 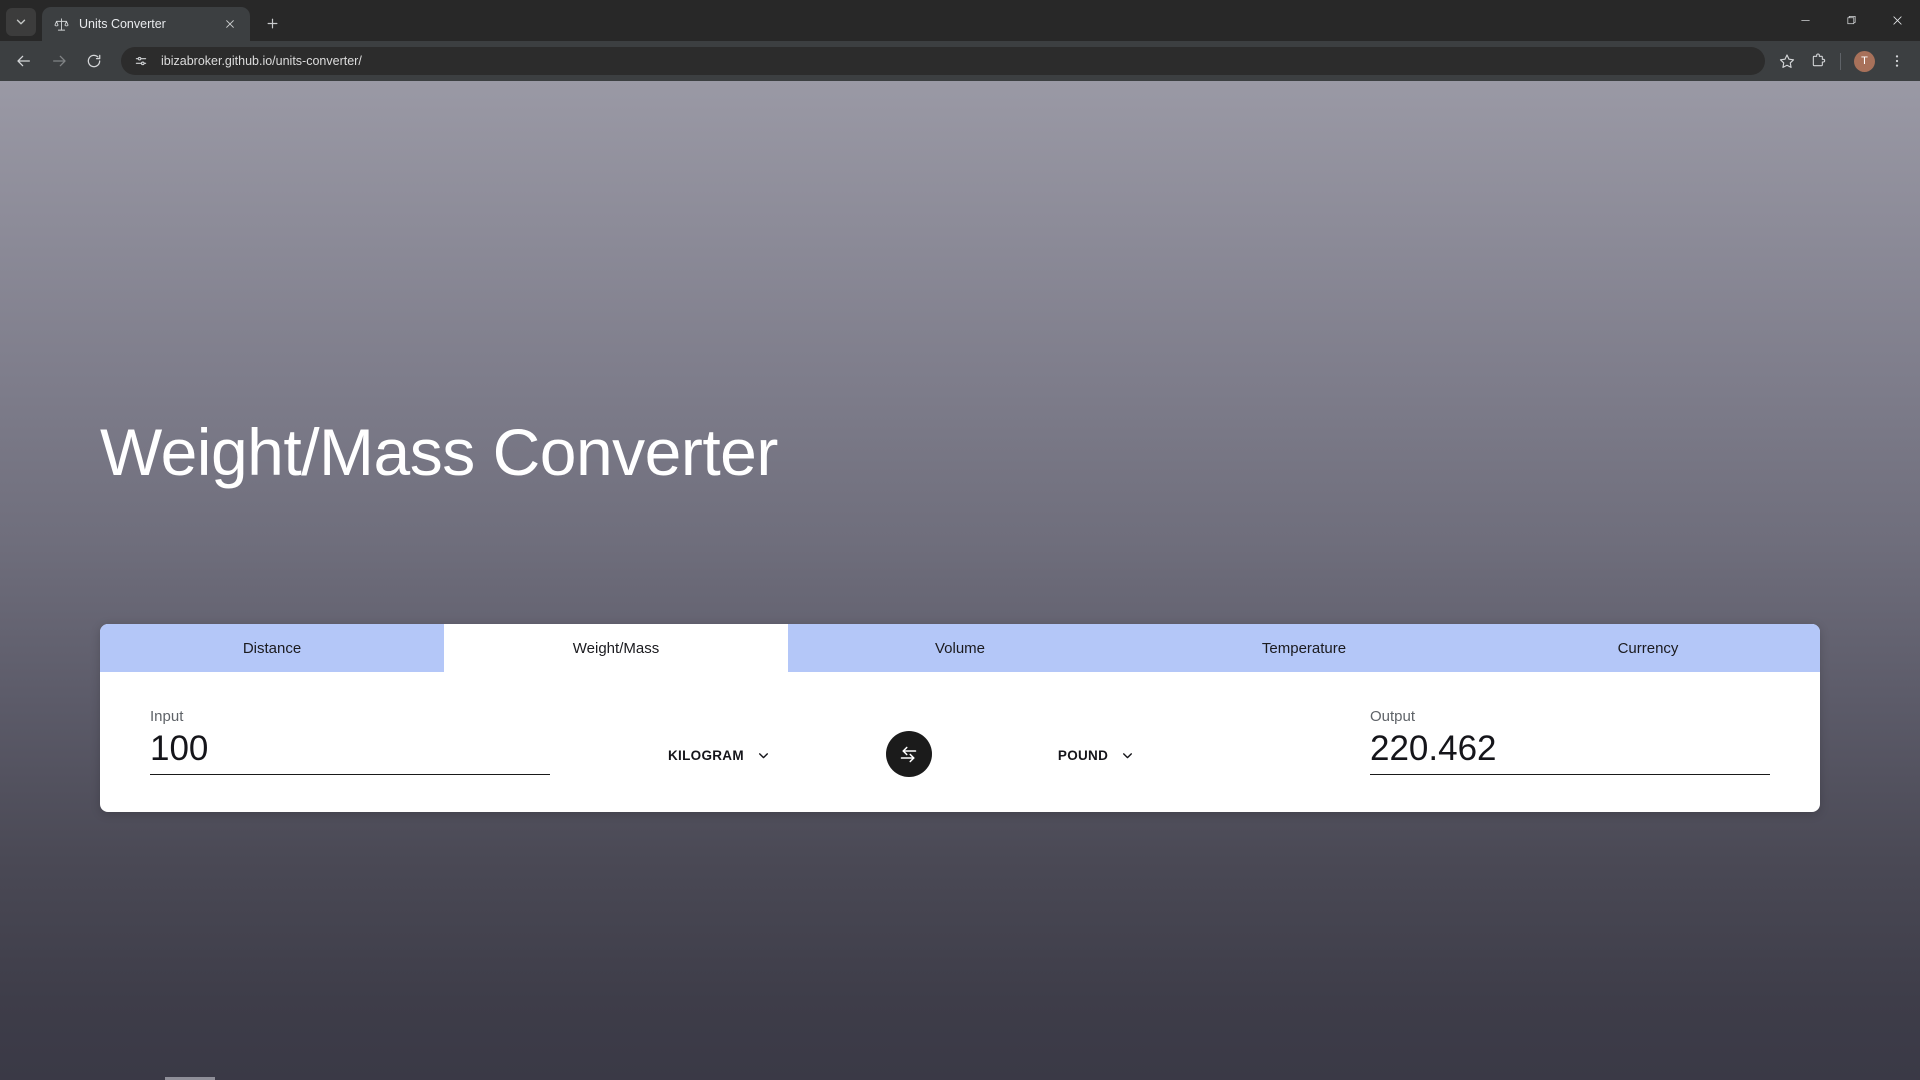 I want to click on input-field-group: Input 100, so click(x=350, y=742).